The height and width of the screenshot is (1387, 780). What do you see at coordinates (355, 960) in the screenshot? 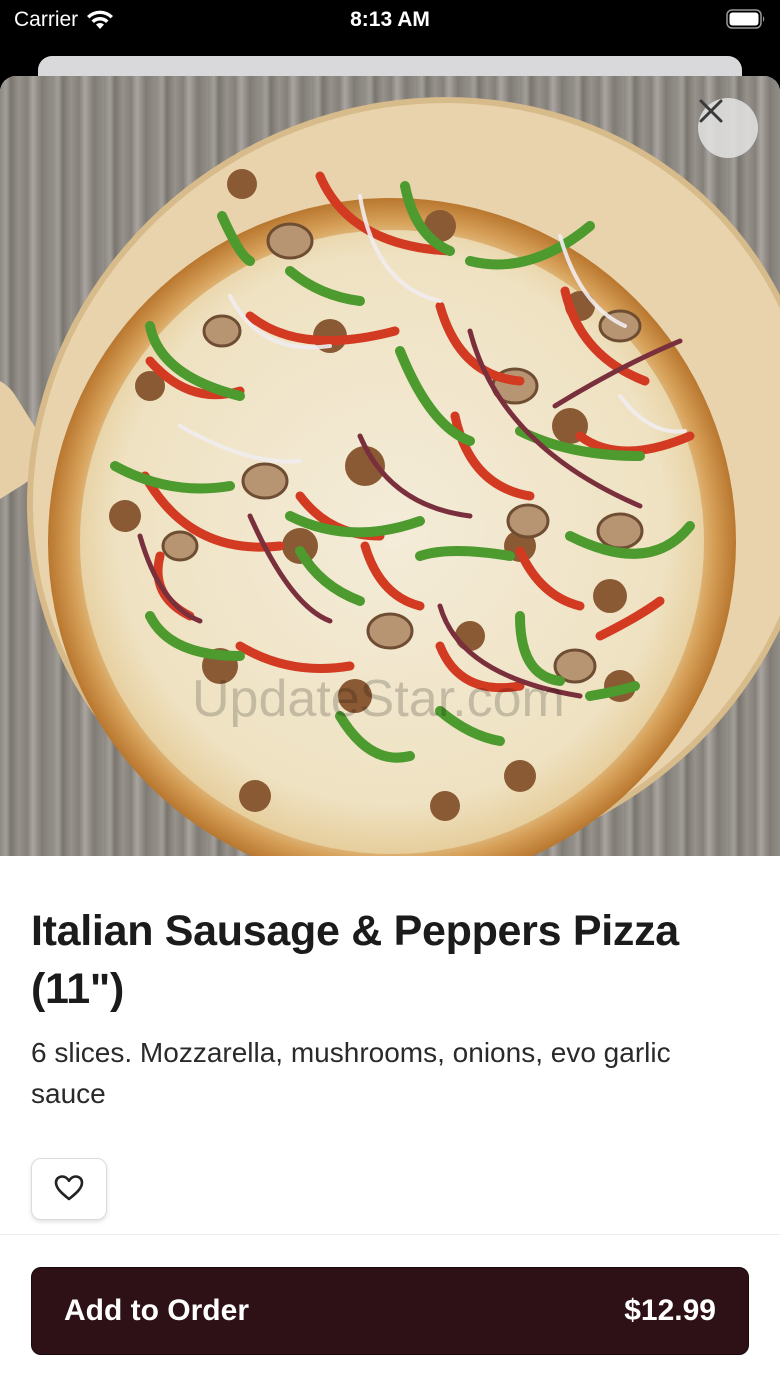
I see `product-title: Italian Sausage & Peppers Pizza (11")` at bounding box center [355, 960].